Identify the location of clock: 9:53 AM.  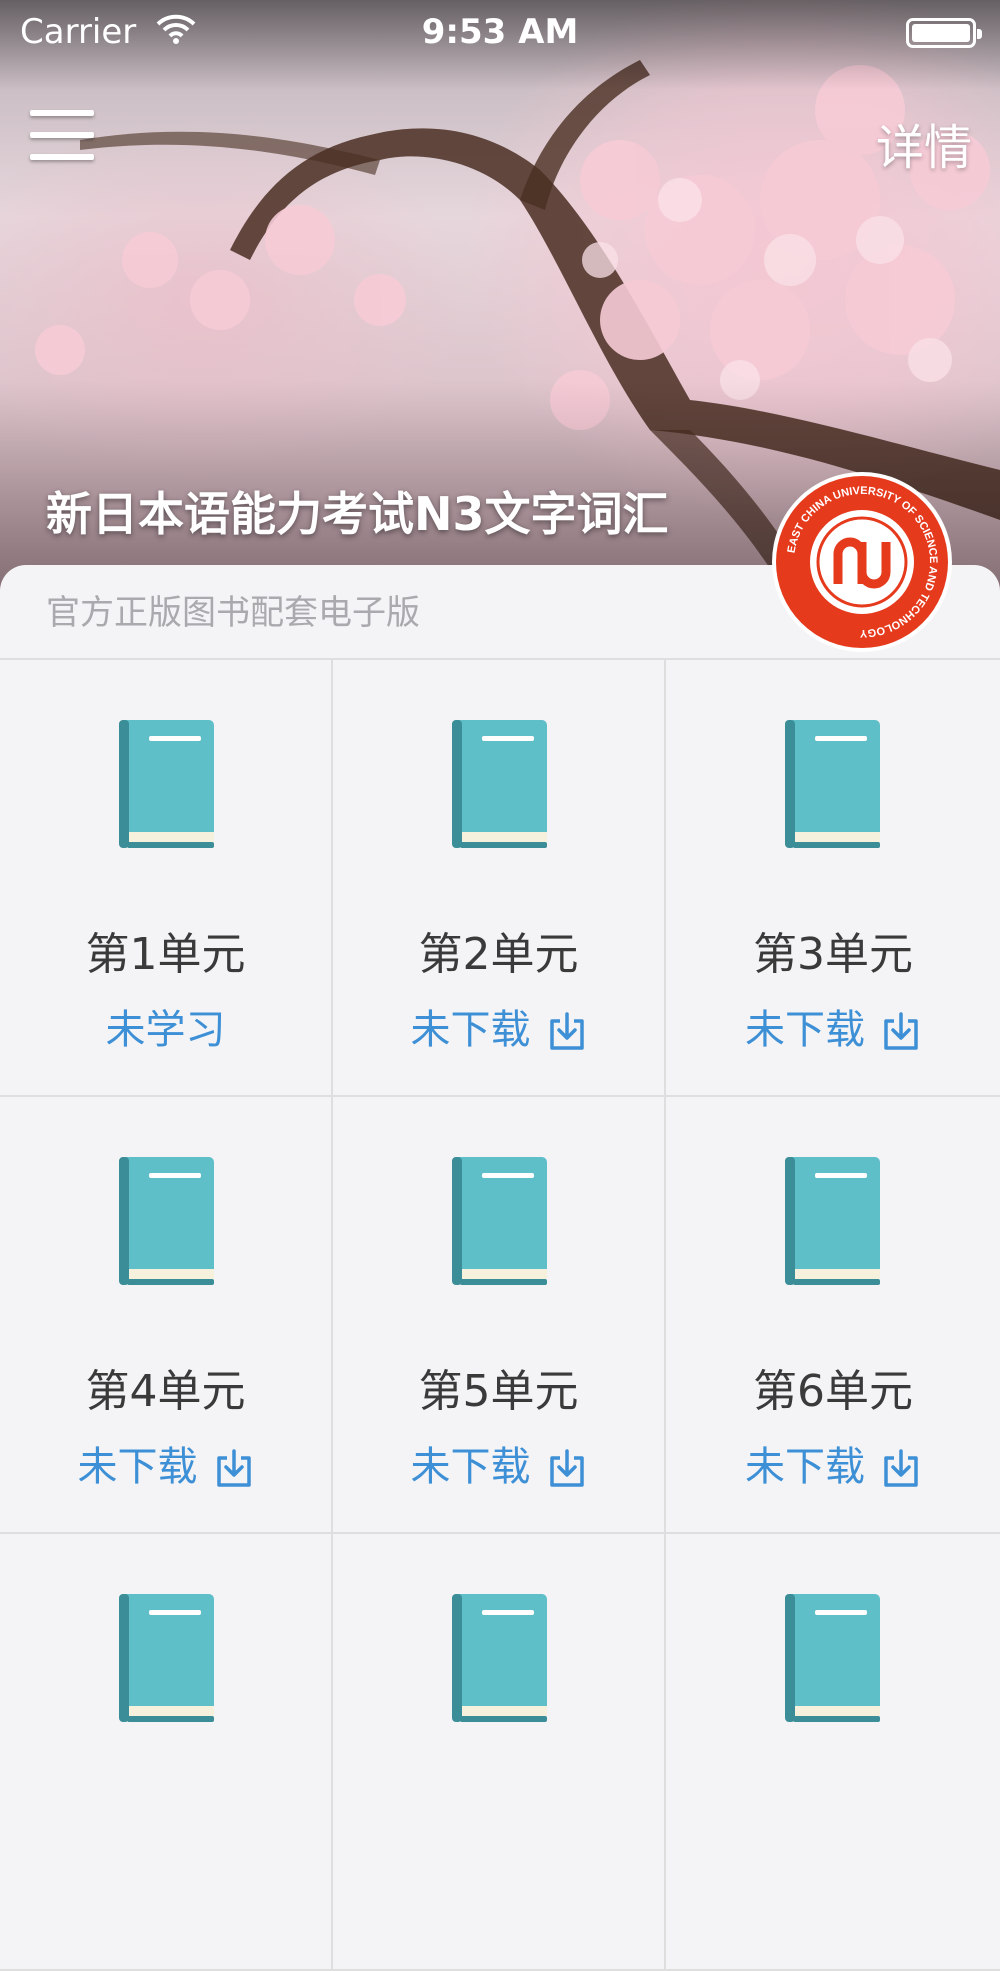
(500, 32).